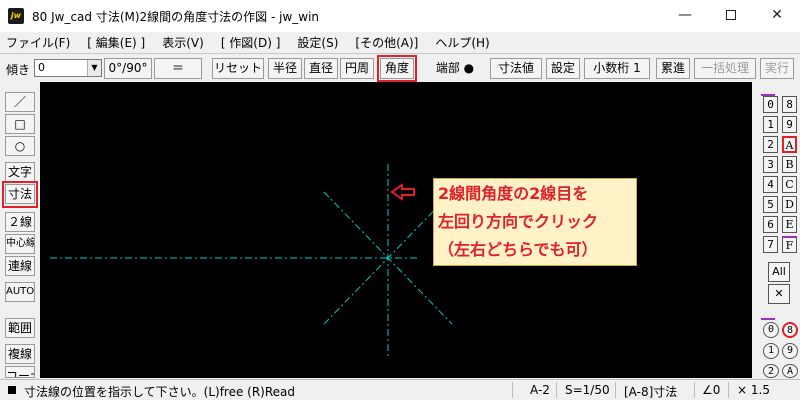 This screenshot has height=400, width=800. Describe the element at coordinates (790, 351) in the screenshot. I see `layer-group-button-9: 9` at that location.